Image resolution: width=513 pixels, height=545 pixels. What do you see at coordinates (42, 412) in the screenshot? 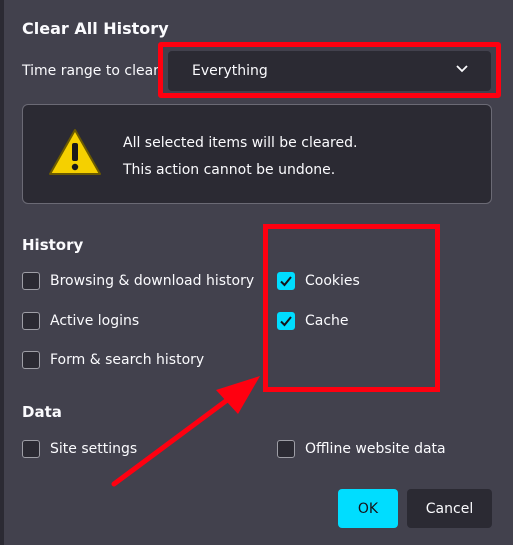
I see `data-heading: Data` at bounding box center [42, 412].